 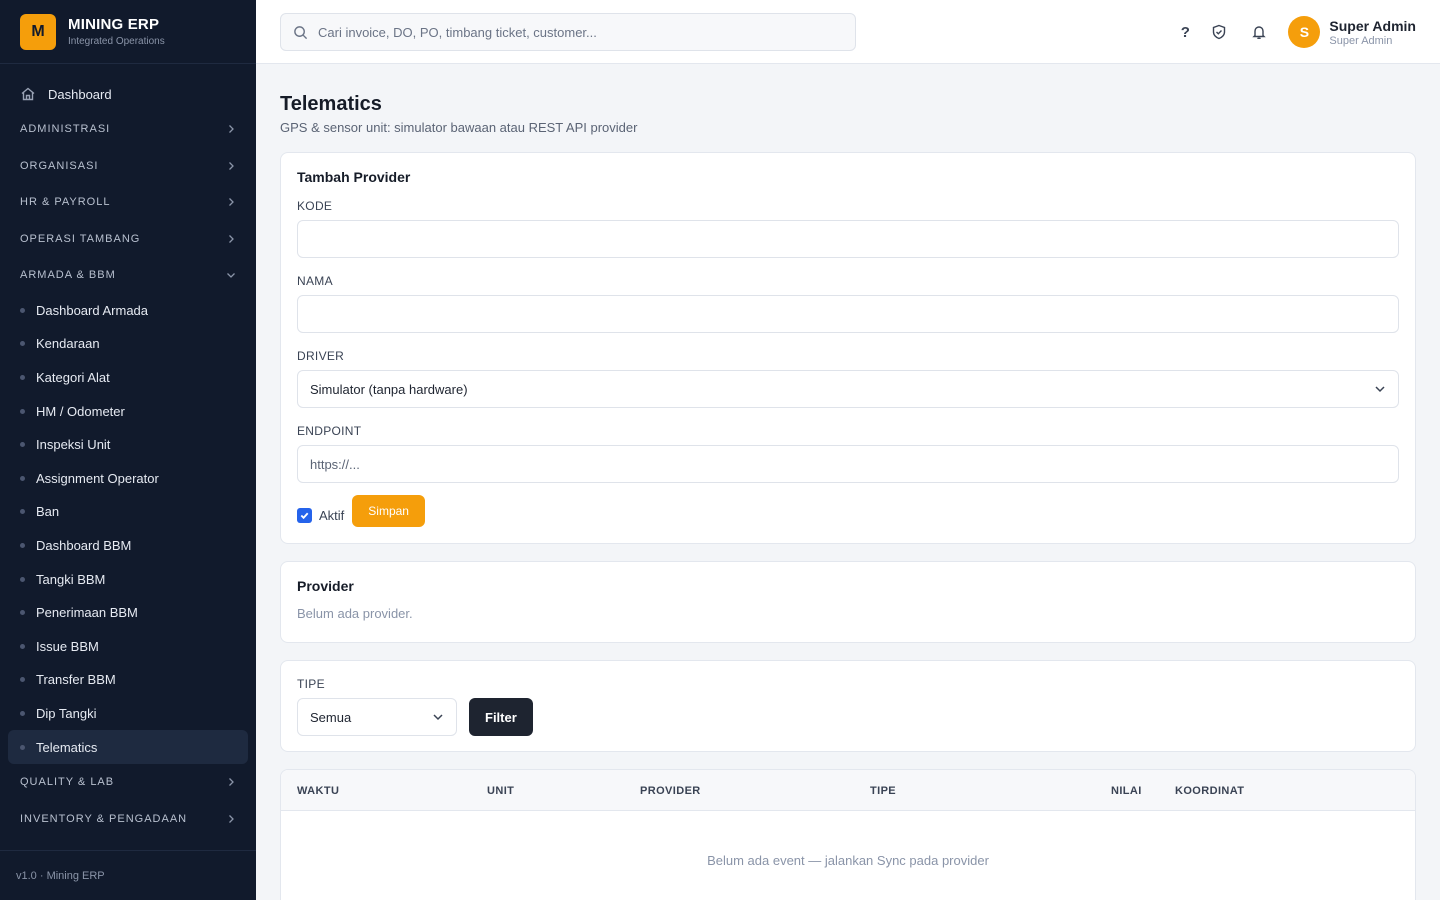 What do you see at coordinates (128, 579) in the screenshot?
I see `sidebar-item-tangki-bbm: Tangki BBM` at bounding box center [128, 579].